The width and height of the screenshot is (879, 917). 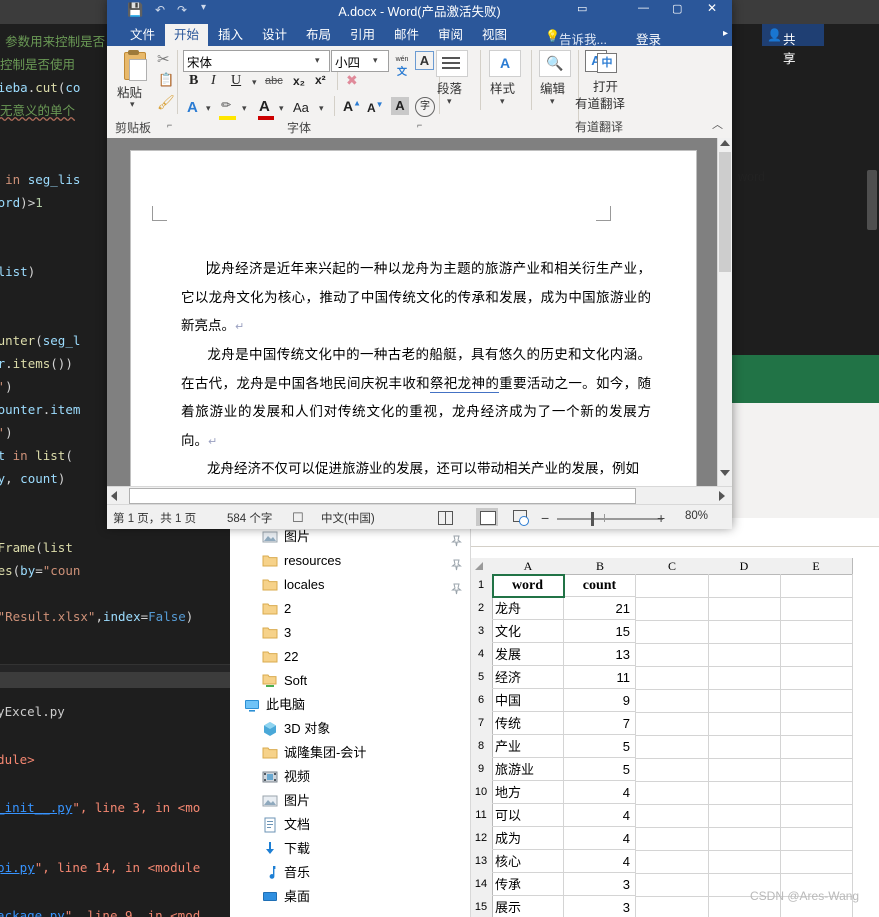 I want to click on paste-icon, so click(x=134, y=65).